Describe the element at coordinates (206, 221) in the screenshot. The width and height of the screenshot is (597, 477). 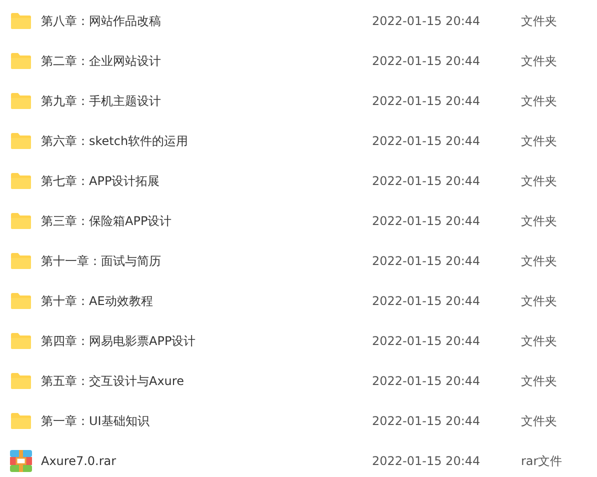
I see `file-name: 第三章：保险箱APP设计` at that location.